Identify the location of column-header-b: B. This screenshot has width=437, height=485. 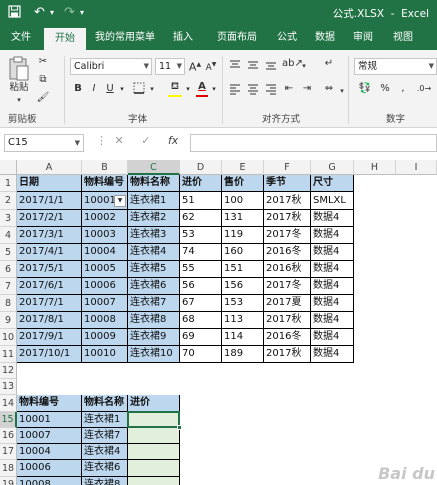
(105, 167).